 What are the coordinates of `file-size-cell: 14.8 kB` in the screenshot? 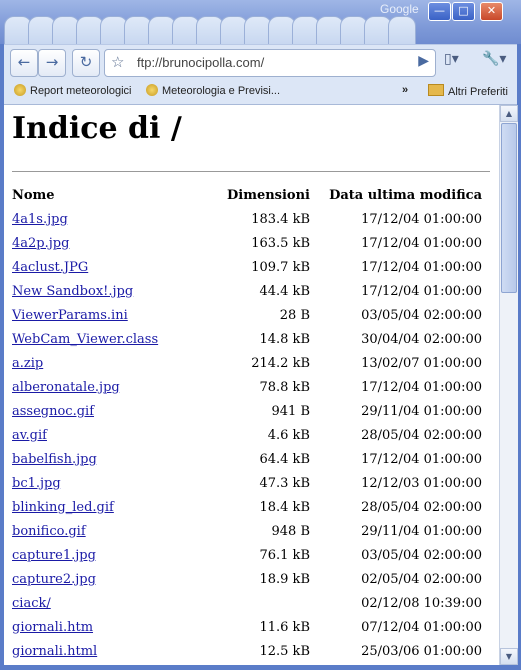 It's located at (284, 339).